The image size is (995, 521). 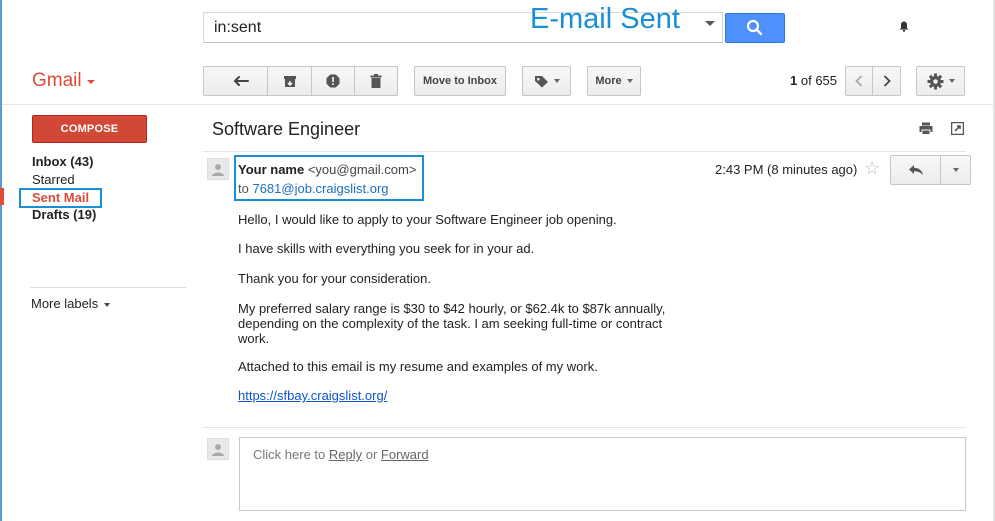 What do you see at coordinates (57, 81) in the screenshot?
I see `gmail-logo: Gmail` at bounding box center [57, 81].